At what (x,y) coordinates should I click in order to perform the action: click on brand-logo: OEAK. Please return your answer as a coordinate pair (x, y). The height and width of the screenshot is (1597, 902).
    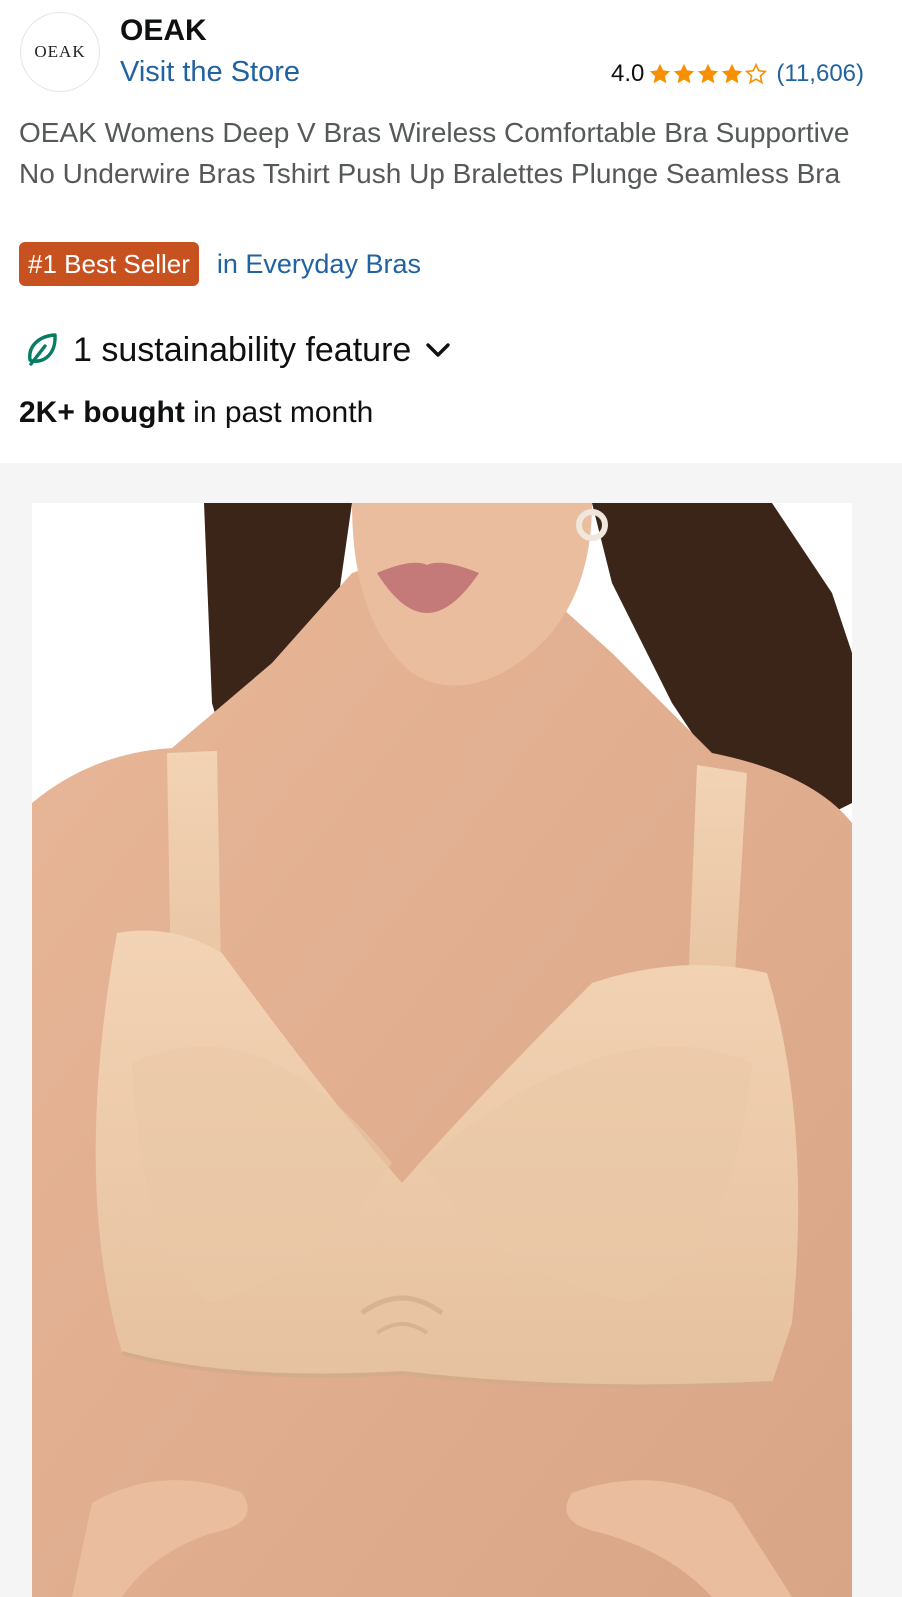
    Looking at the image, I should click on (60, 52).